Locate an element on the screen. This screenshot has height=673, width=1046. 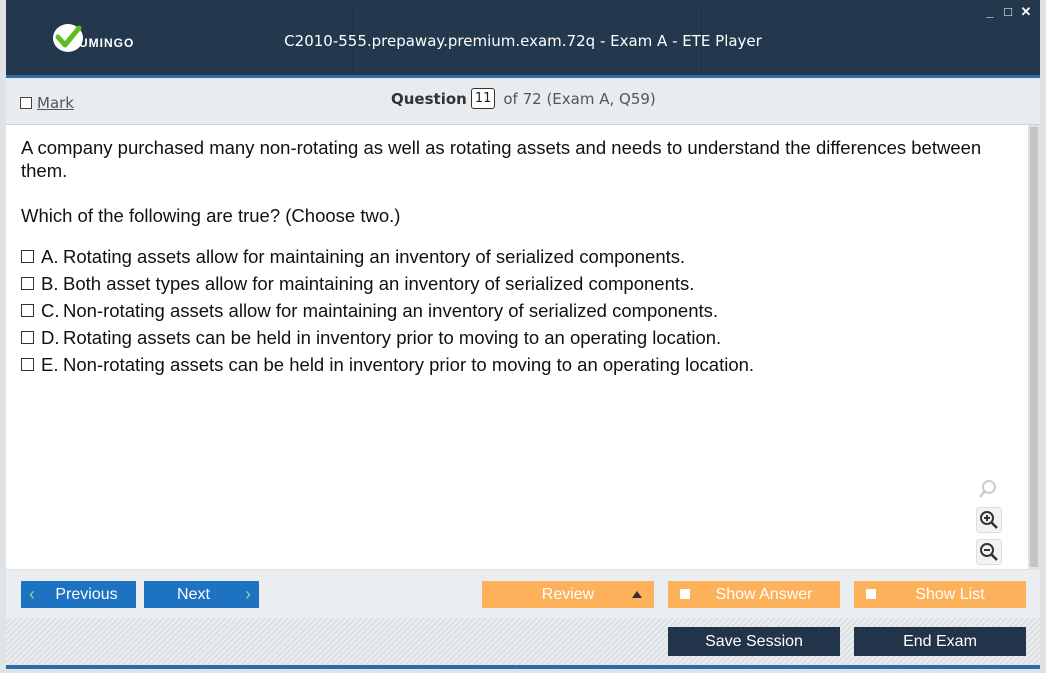
answer-letter: C. is located at coordinates (50, 310).